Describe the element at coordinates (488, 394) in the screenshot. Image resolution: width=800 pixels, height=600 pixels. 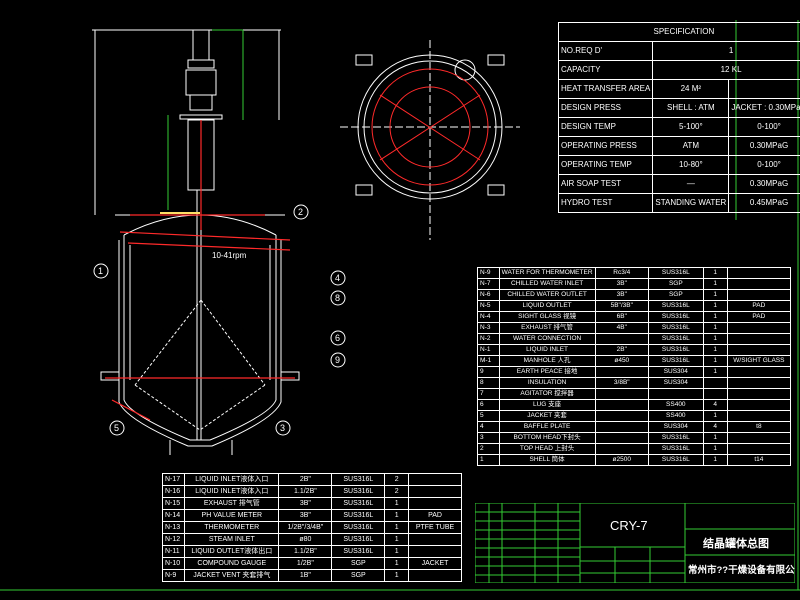
I see `table-cell: 7` at that location.